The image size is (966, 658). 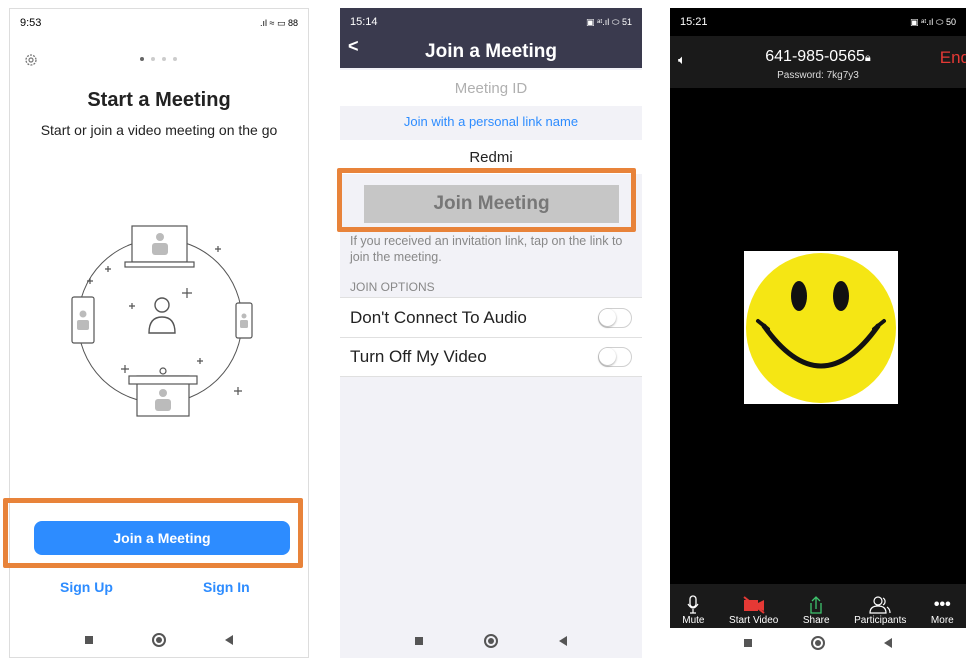 I want to click on mute-button: Mute, so click(x=693, y=610).